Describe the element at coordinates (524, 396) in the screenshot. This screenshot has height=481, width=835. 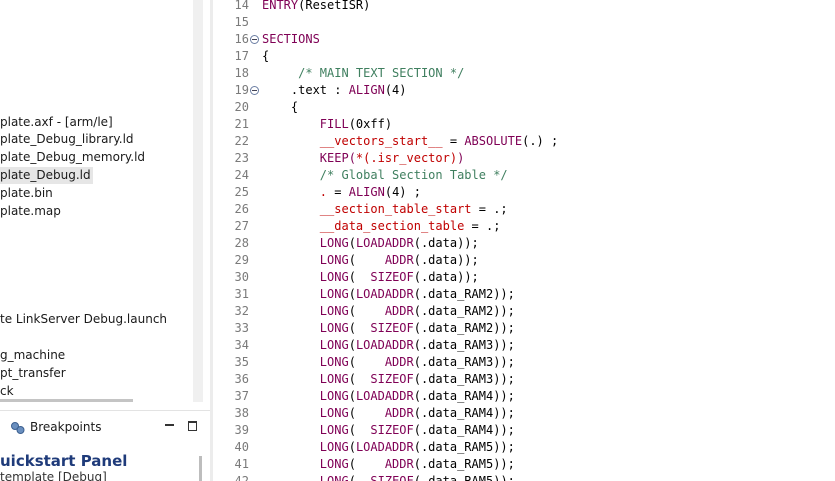
I see `code-line: 37 LONG(LOADADDR(.data_RAM4));` at that location.